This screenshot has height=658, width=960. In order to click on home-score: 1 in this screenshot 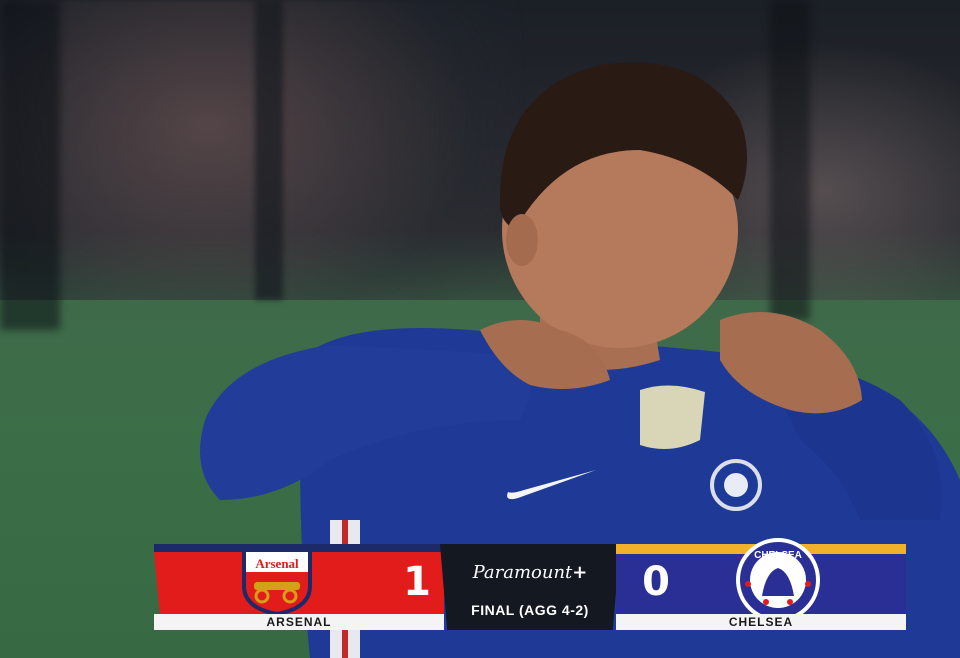, I will do `click(417, 582)`.